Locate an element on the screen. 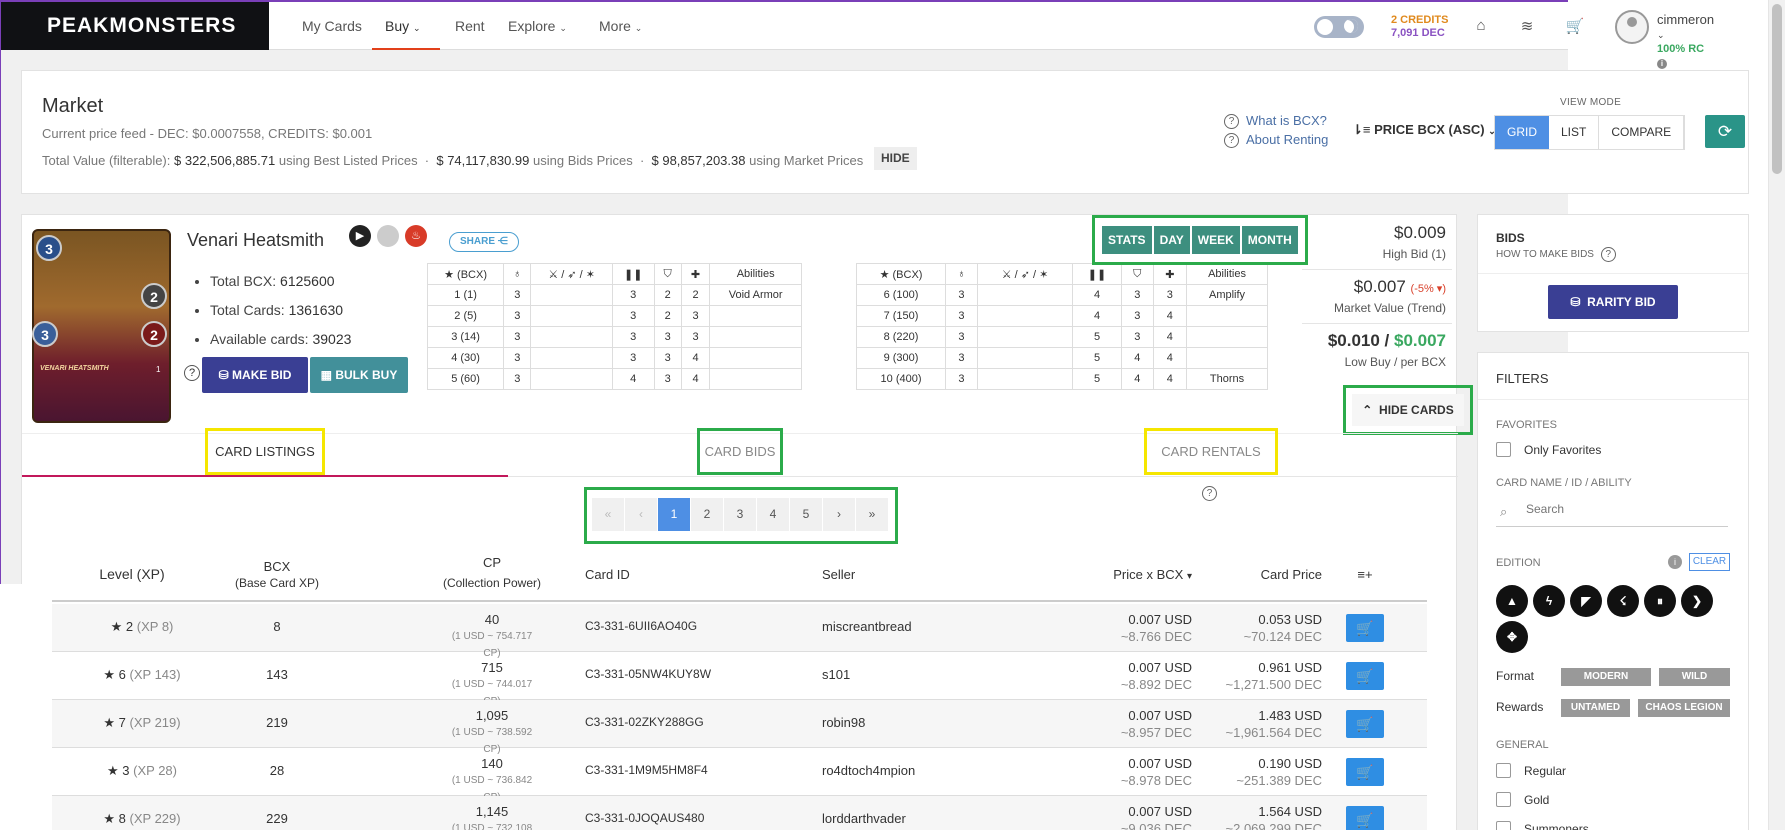 This screenshot has width=1785, height=830. search-field: ⌕ is located at coordinates (1612, 512).